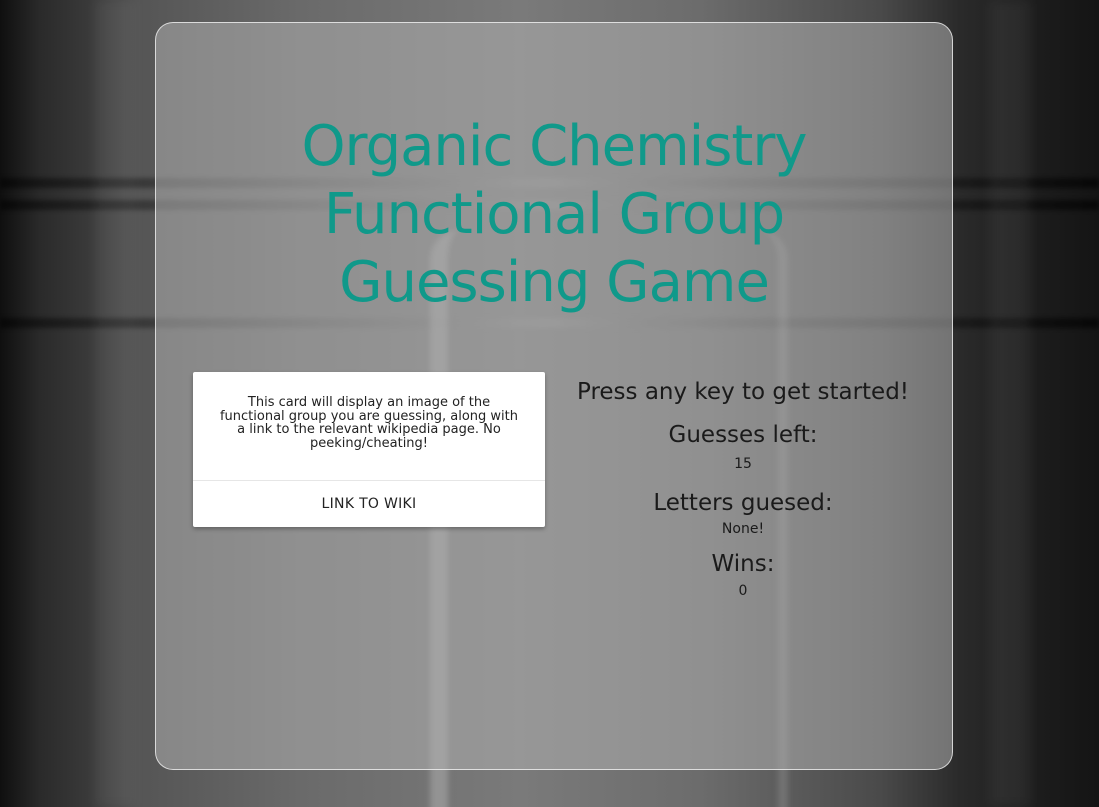 The image size is (1099, 807). Describe the element at coordinates (743, 392) in the screenshot. I see `start-prompt: Press any key to get started!` at that location.